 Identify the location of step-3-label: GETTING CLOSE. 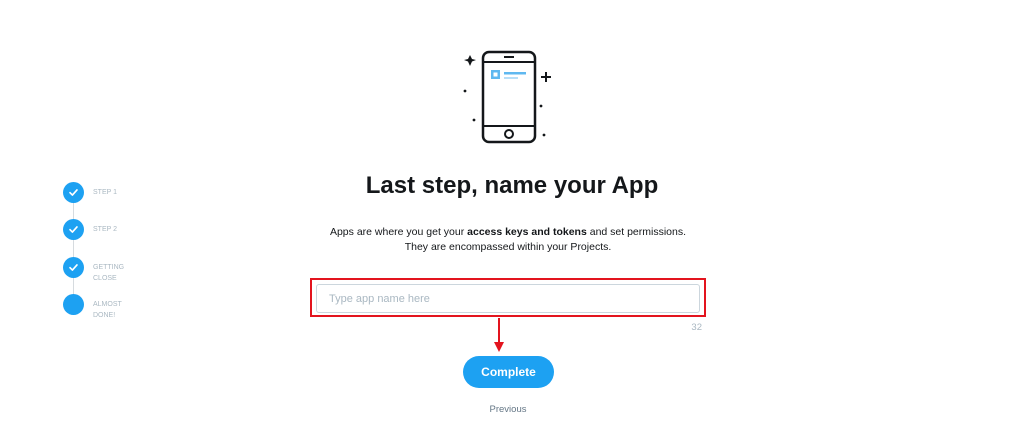
(109, 273).